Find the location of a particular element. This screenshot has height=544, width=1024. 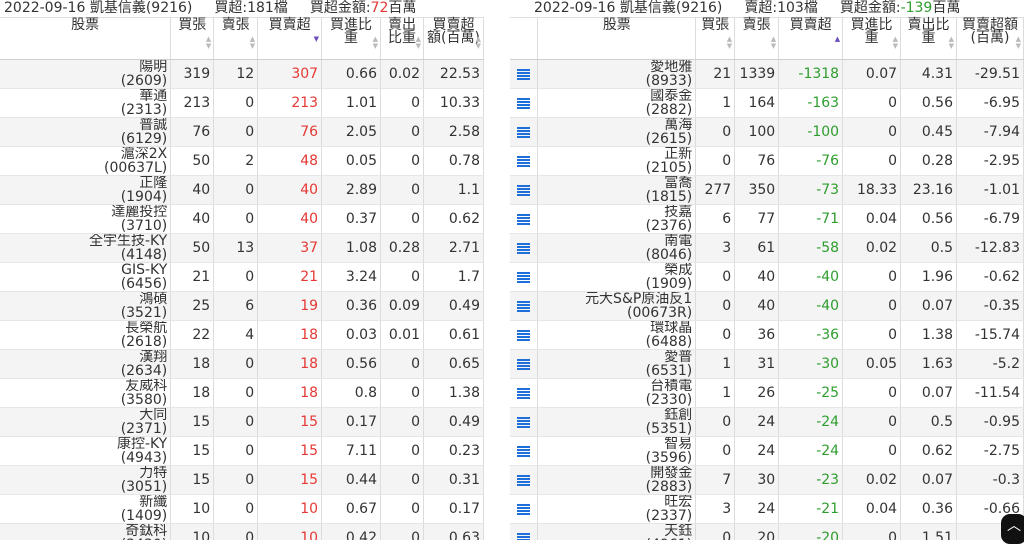

stock-cell: 環球晶 (6488) is located at coordinates (617, 335).